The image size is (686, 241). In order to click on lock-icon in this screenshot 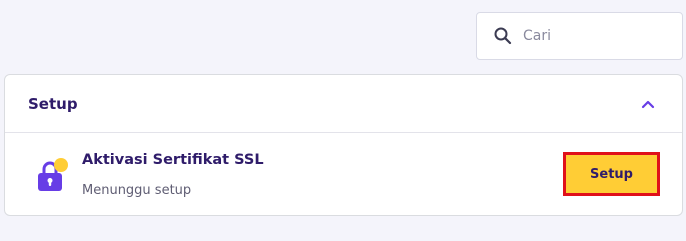, I will do `click(53, 176)`.